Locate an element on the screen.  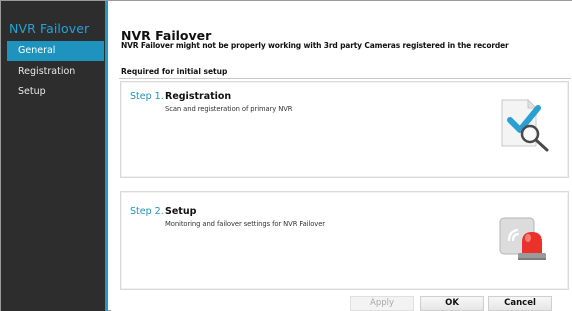
sidebar-title: NVR Failover is located at coordinates (49, 28).